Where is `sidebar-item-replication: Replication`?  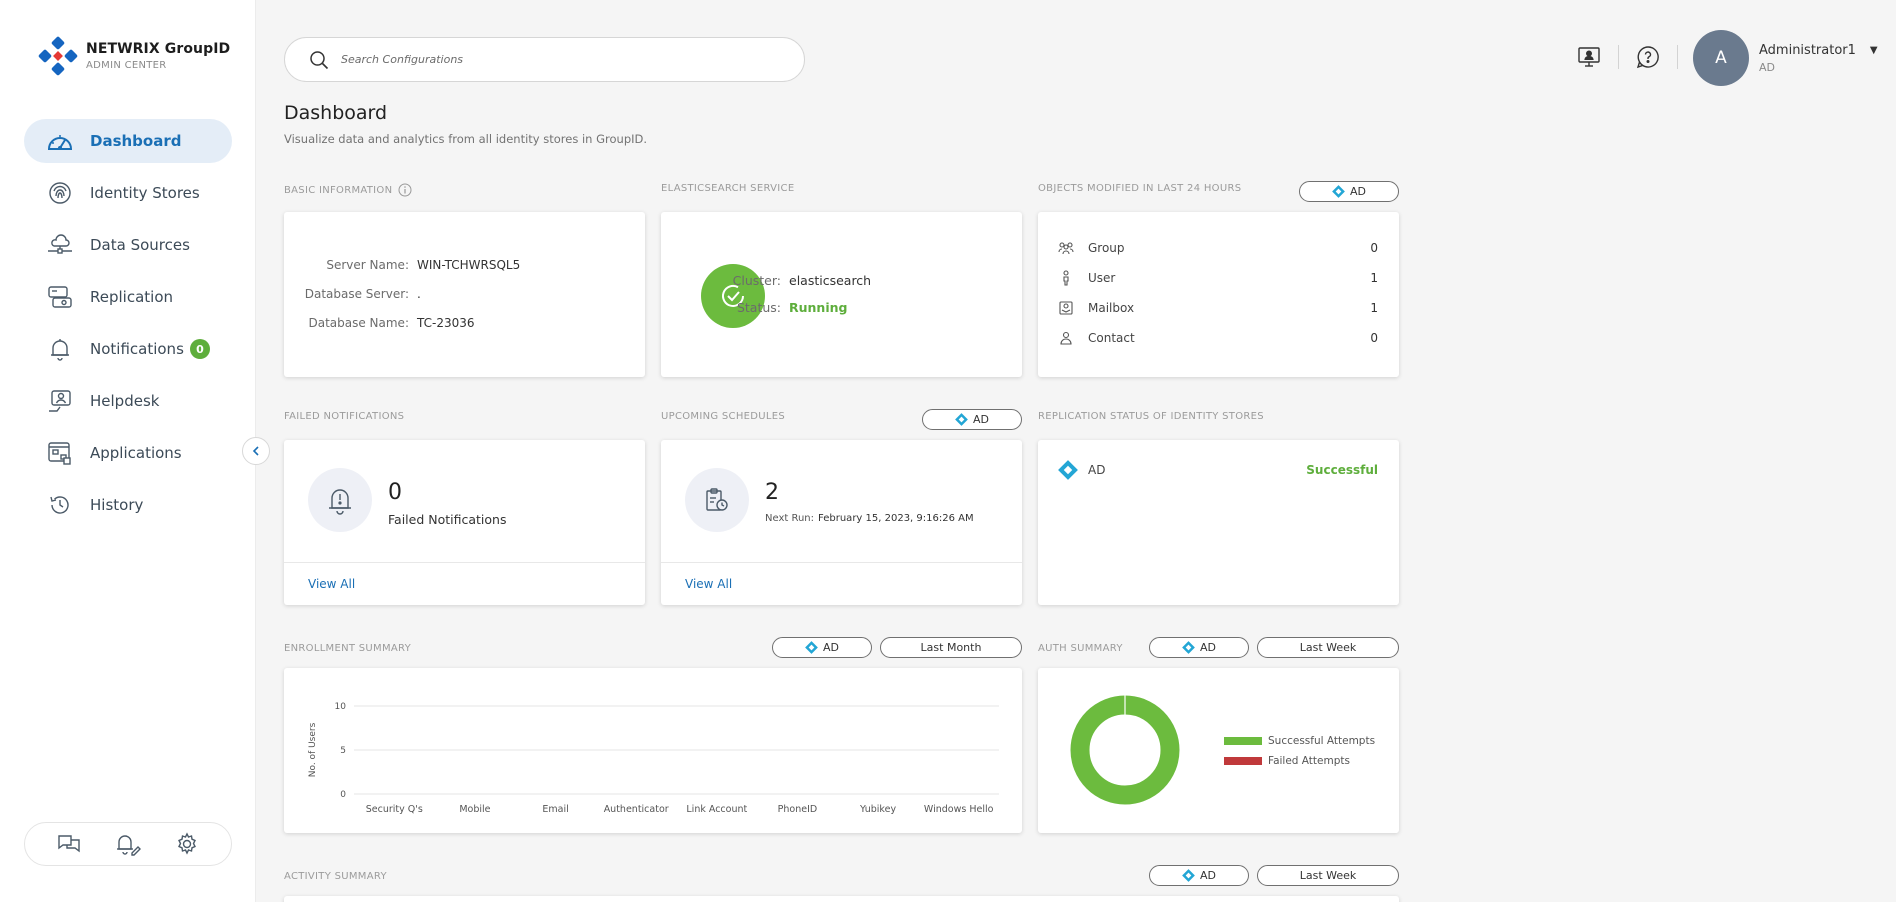
sidebar-item-replication: Replication is located at coordinates (128, 297).